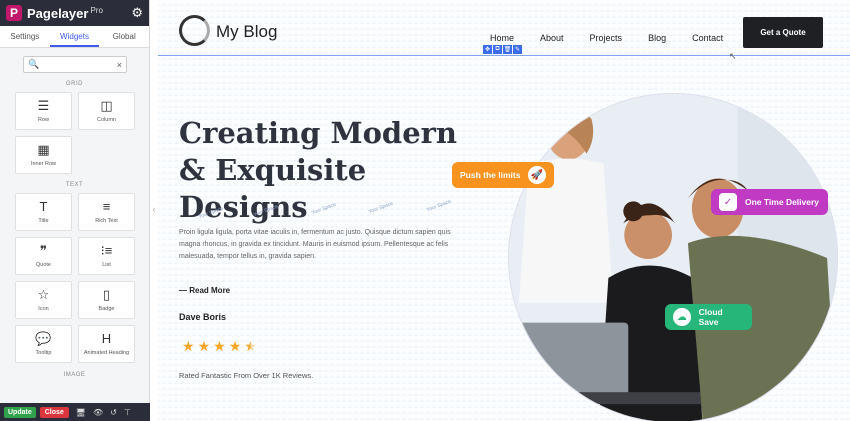  I want to click on nav-blog: Blog, so click(657, 38).